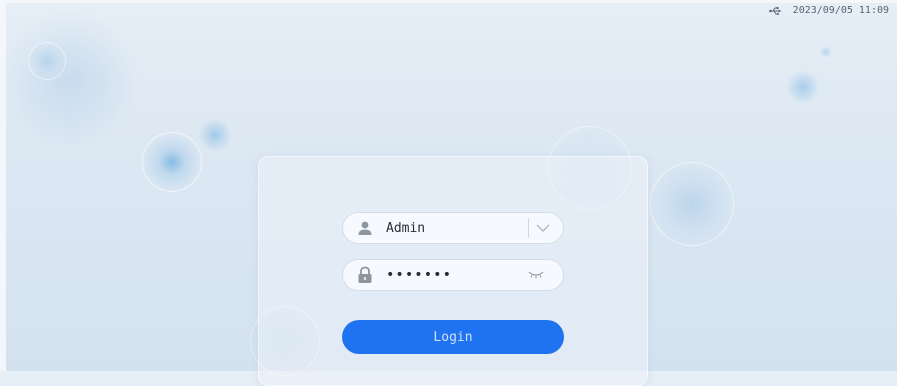  I want to click on password-input, so click(446, 275).